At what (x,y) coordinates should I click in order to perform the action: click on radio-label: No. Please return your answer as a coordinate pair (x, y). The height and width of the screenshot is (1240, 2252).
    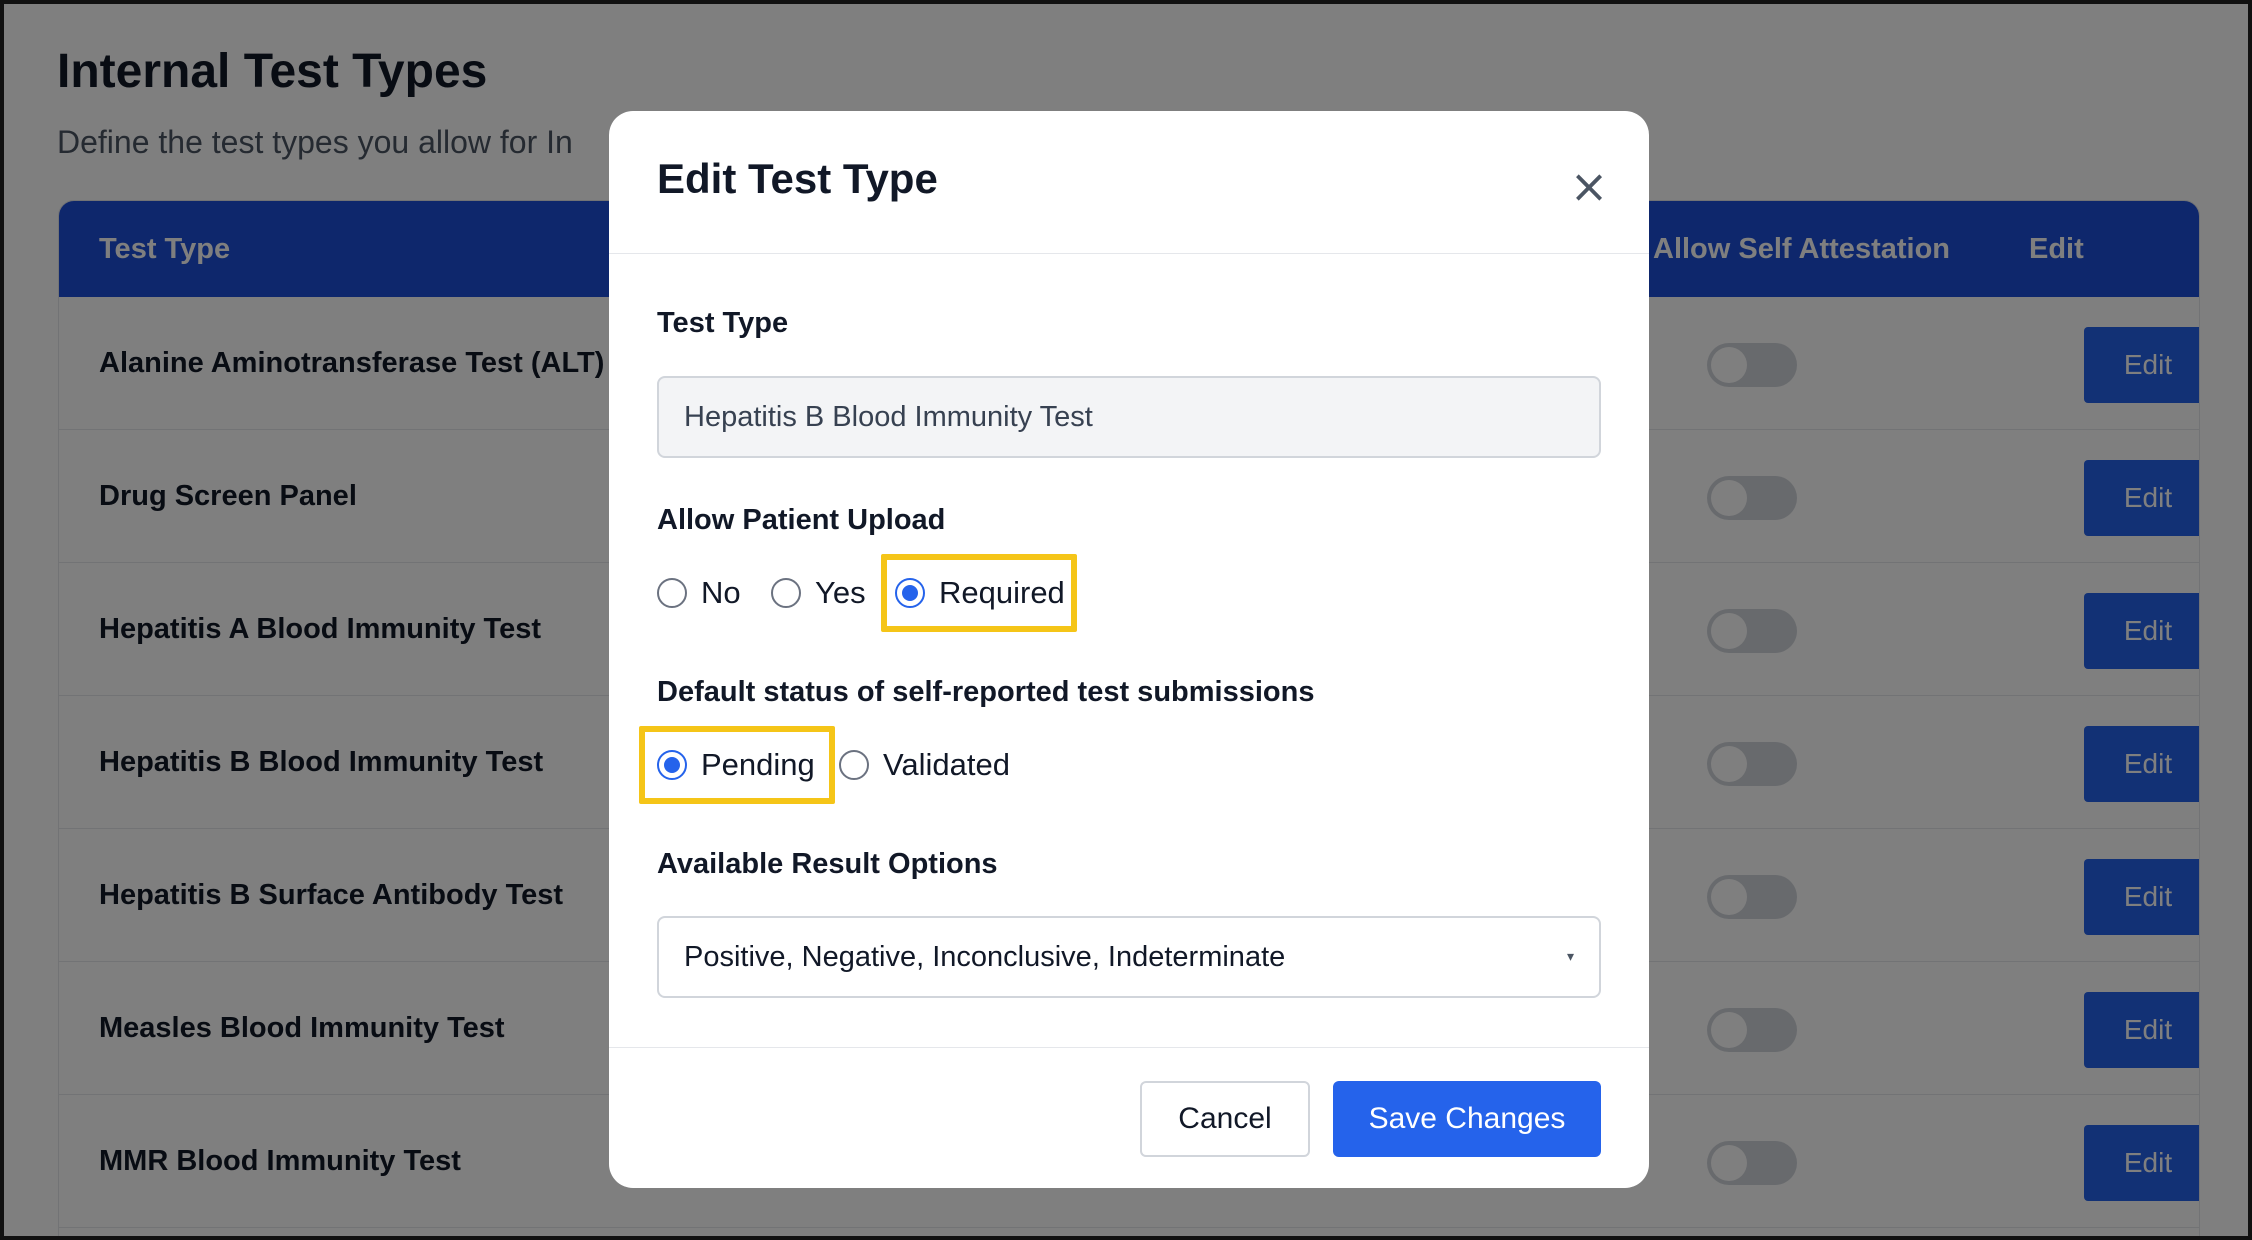
    Looking at the image, I should click on (721, 592).